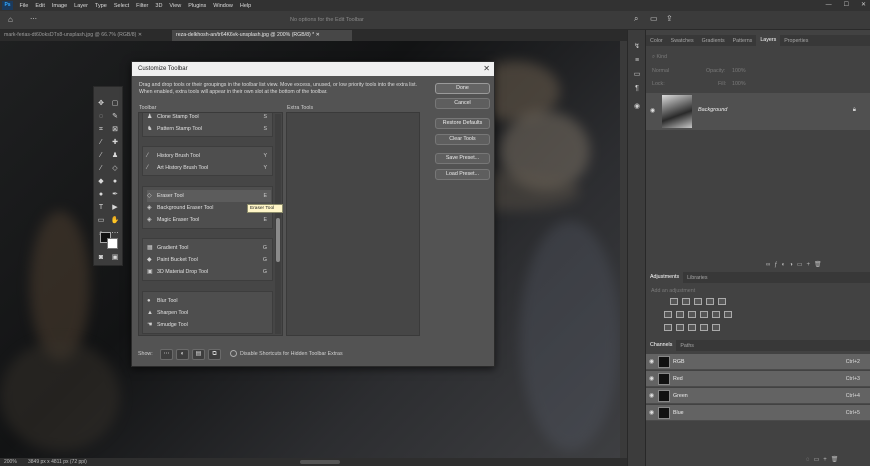 This screenshot has width=870, height=466. What do you see at coordinates (758, 413) in the screenshot?
I see `channel-row-blue: ◉ Blue Ctrl+5` at bounding box center [758, 413].